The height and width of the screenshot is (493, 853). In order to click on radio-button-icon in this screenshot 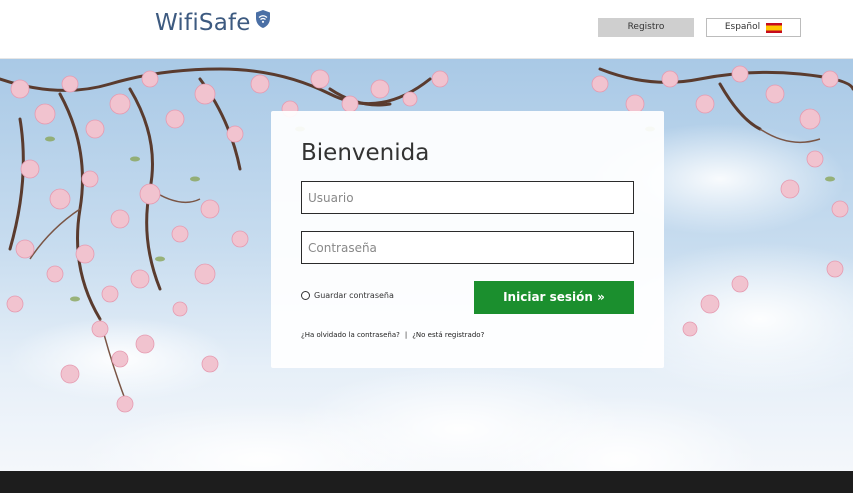, I will do `click(305, 295)`.